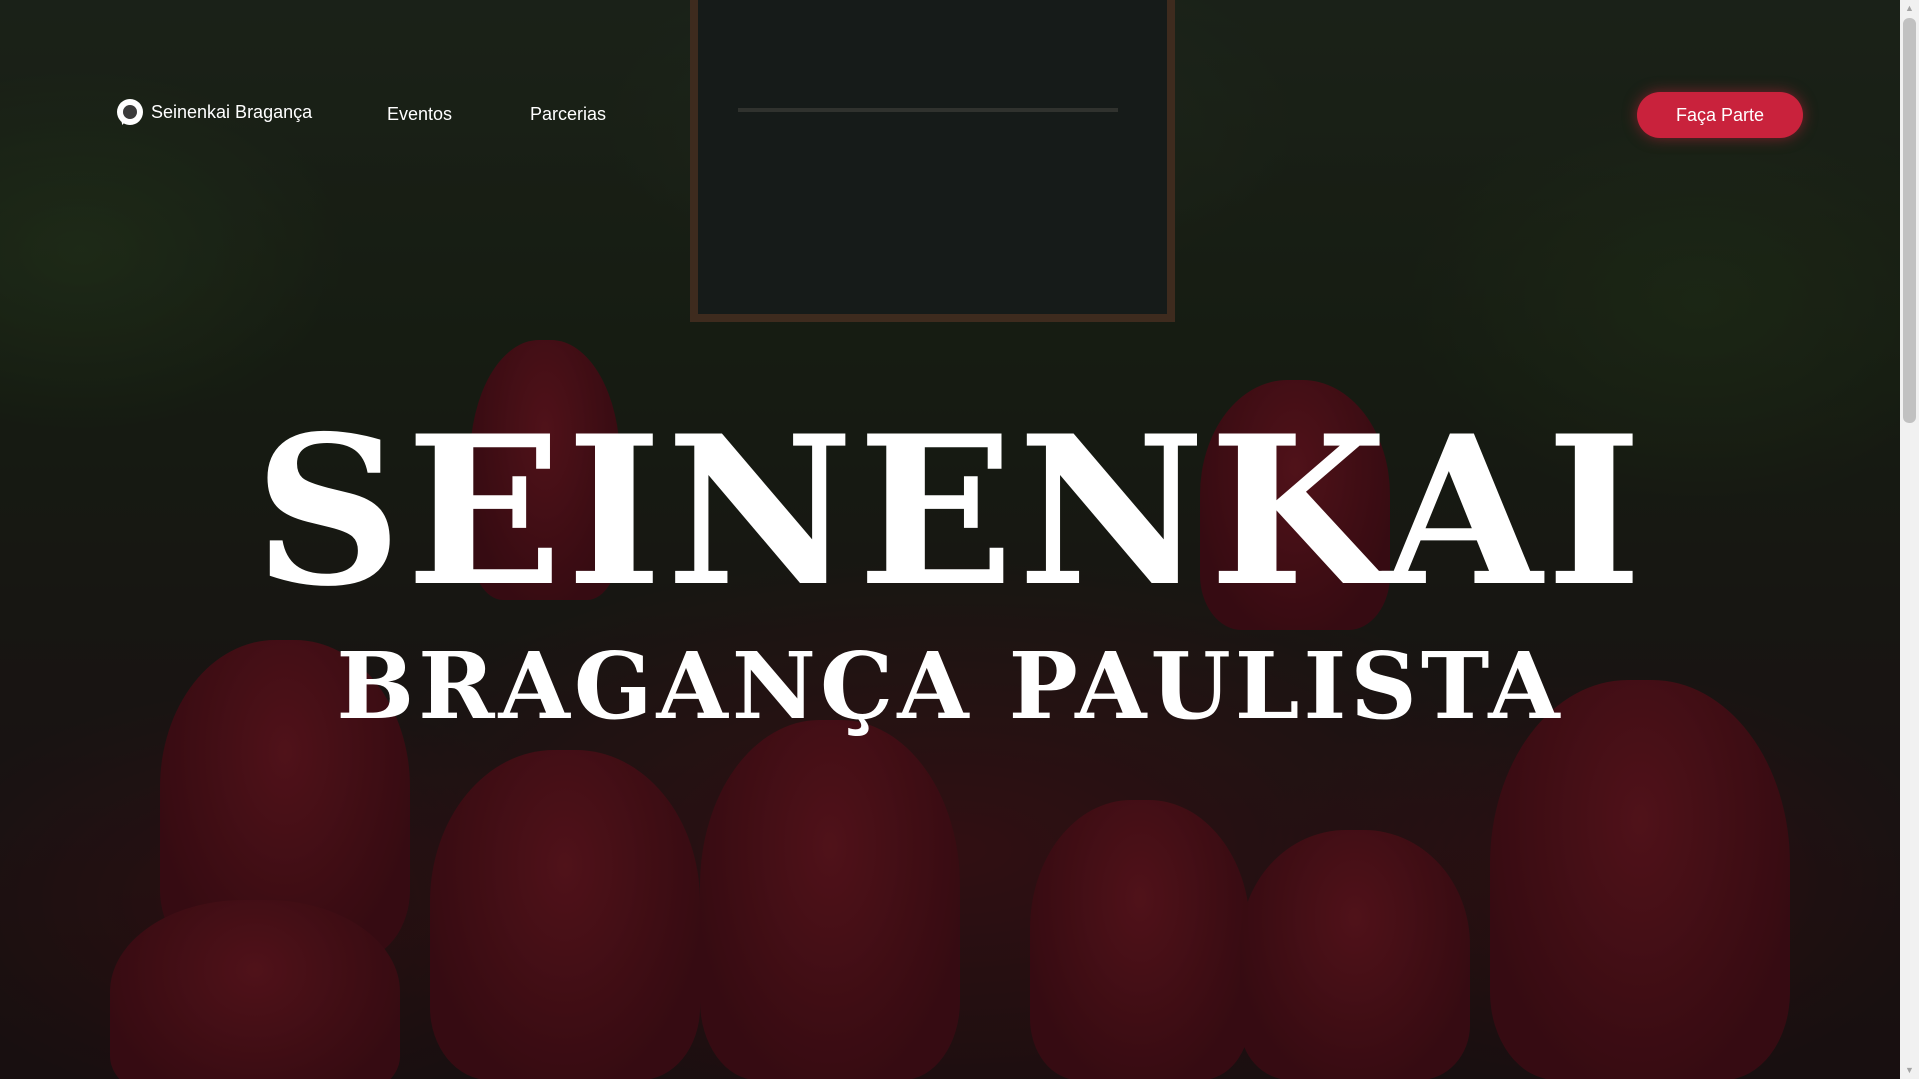 This screenshot has width=1919, height=1079. What do you see at coordinates (568, 114) in the screenshot?
I see `nav-link-parcerias: Parcerias` at bounding box center [568, 114].